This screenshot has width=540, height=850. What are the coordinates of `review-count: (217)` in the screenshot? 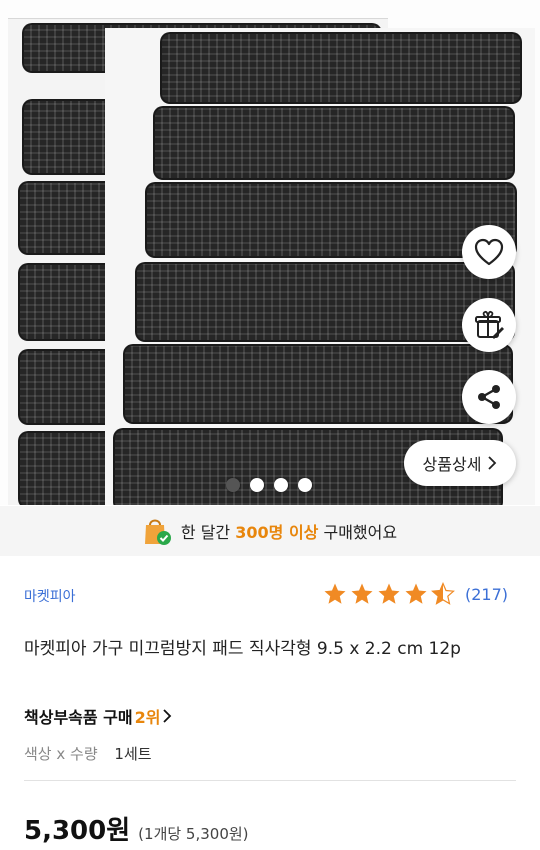 It's located at (486, 594).